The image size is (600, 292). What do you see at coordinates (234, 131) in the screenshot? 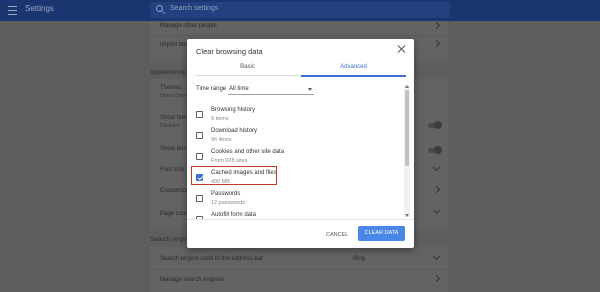
I see `item-label: Download history` at bounding box center [234, 131].